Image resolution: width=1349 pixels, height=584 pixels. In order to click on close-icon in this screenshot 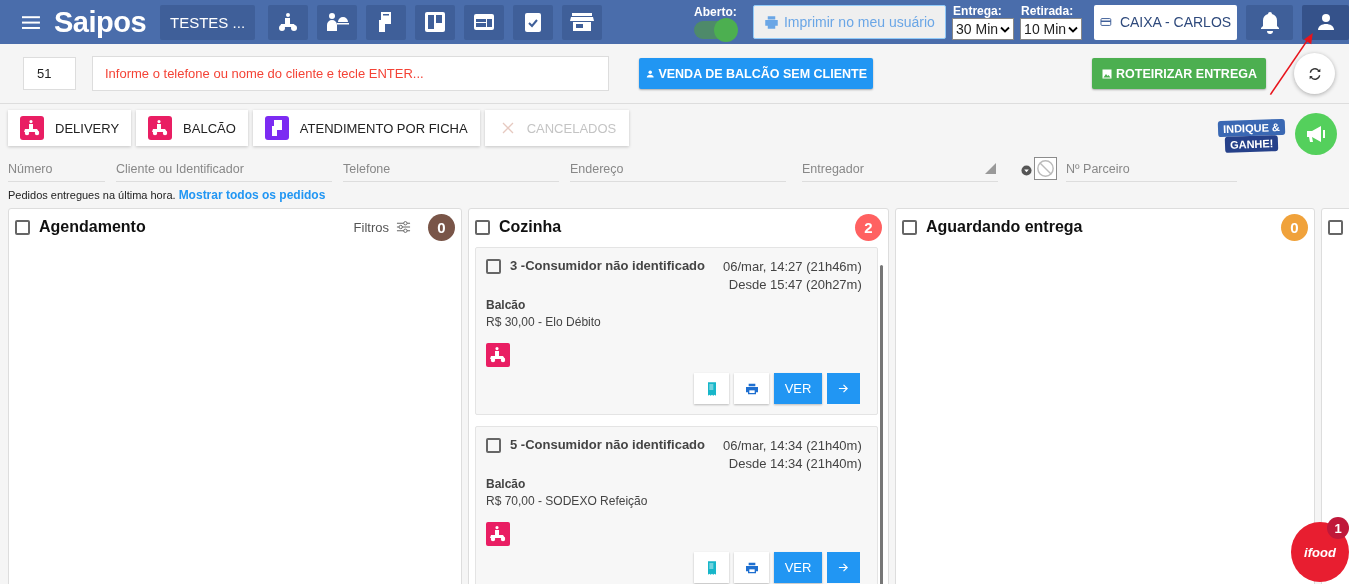, I will do `click(507, 128)`.